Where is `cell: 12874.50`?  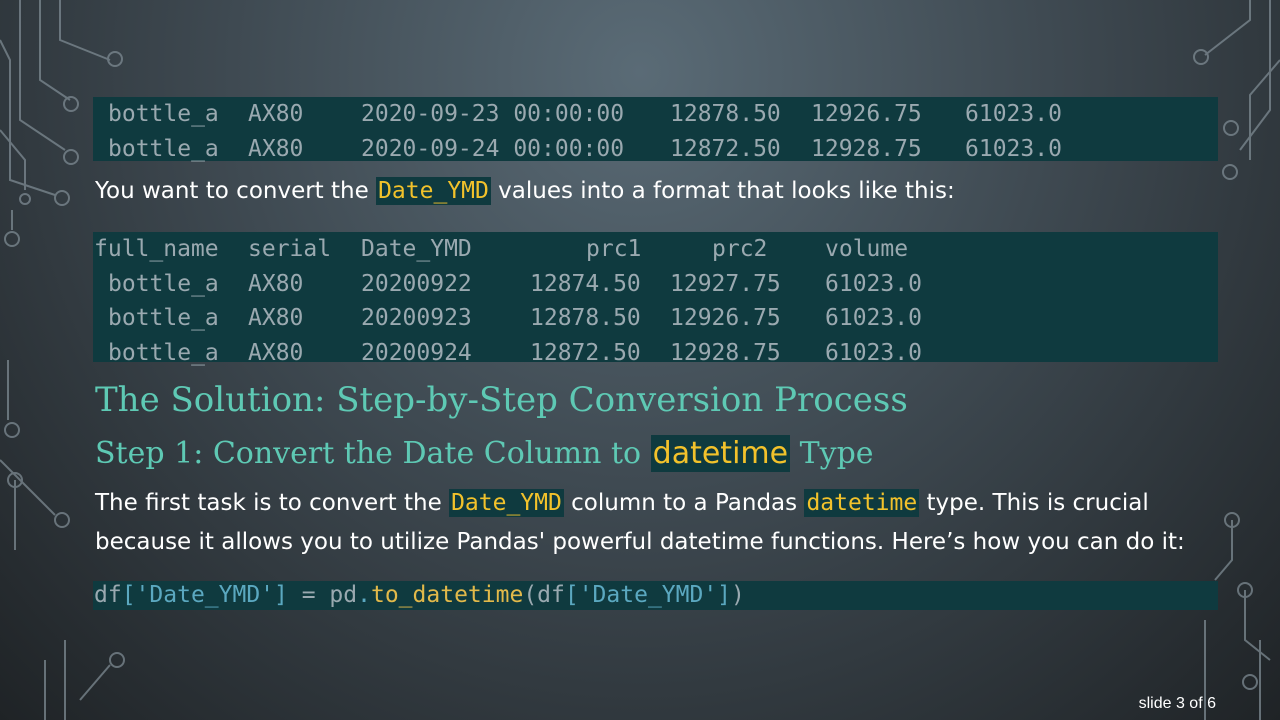
cell: 12874.50 is located at coordinates (585, 283).